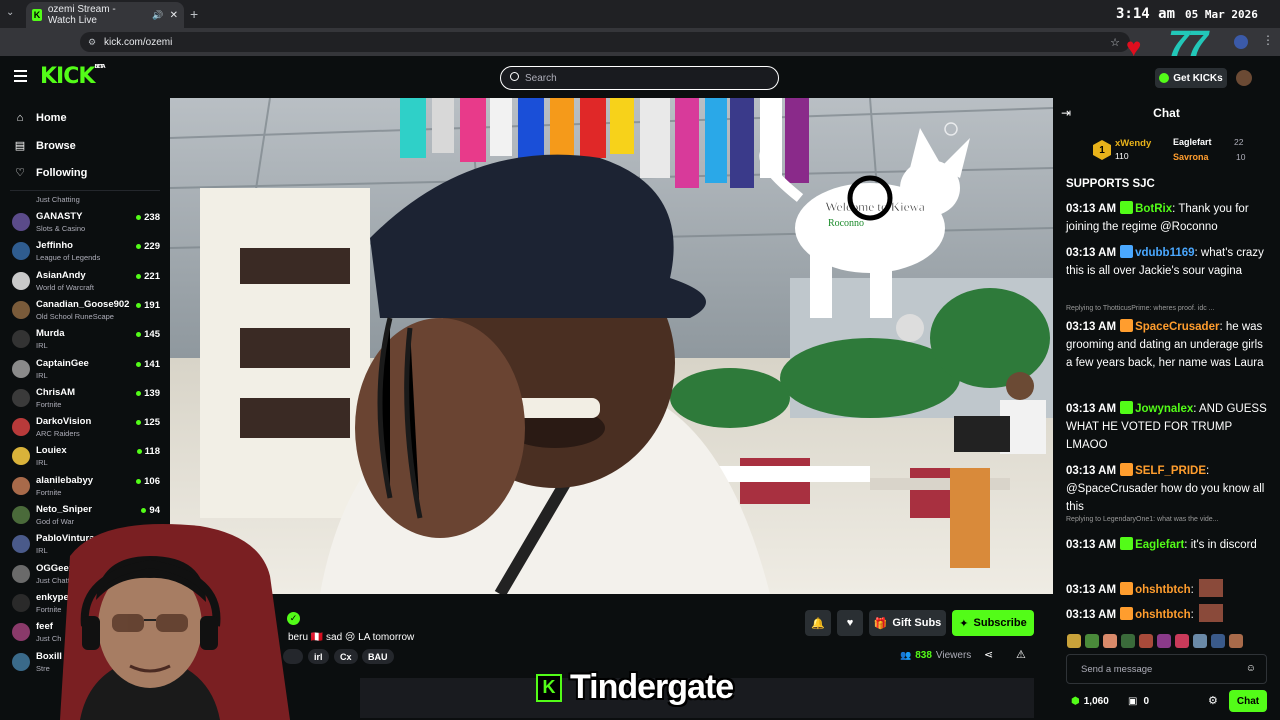 Image resolution: width=1280 pixels, height=720 pixels. Describe the element at coordinates (65, 287) in the screenshot. I see `channel-category: World of Warcraft` at that location.